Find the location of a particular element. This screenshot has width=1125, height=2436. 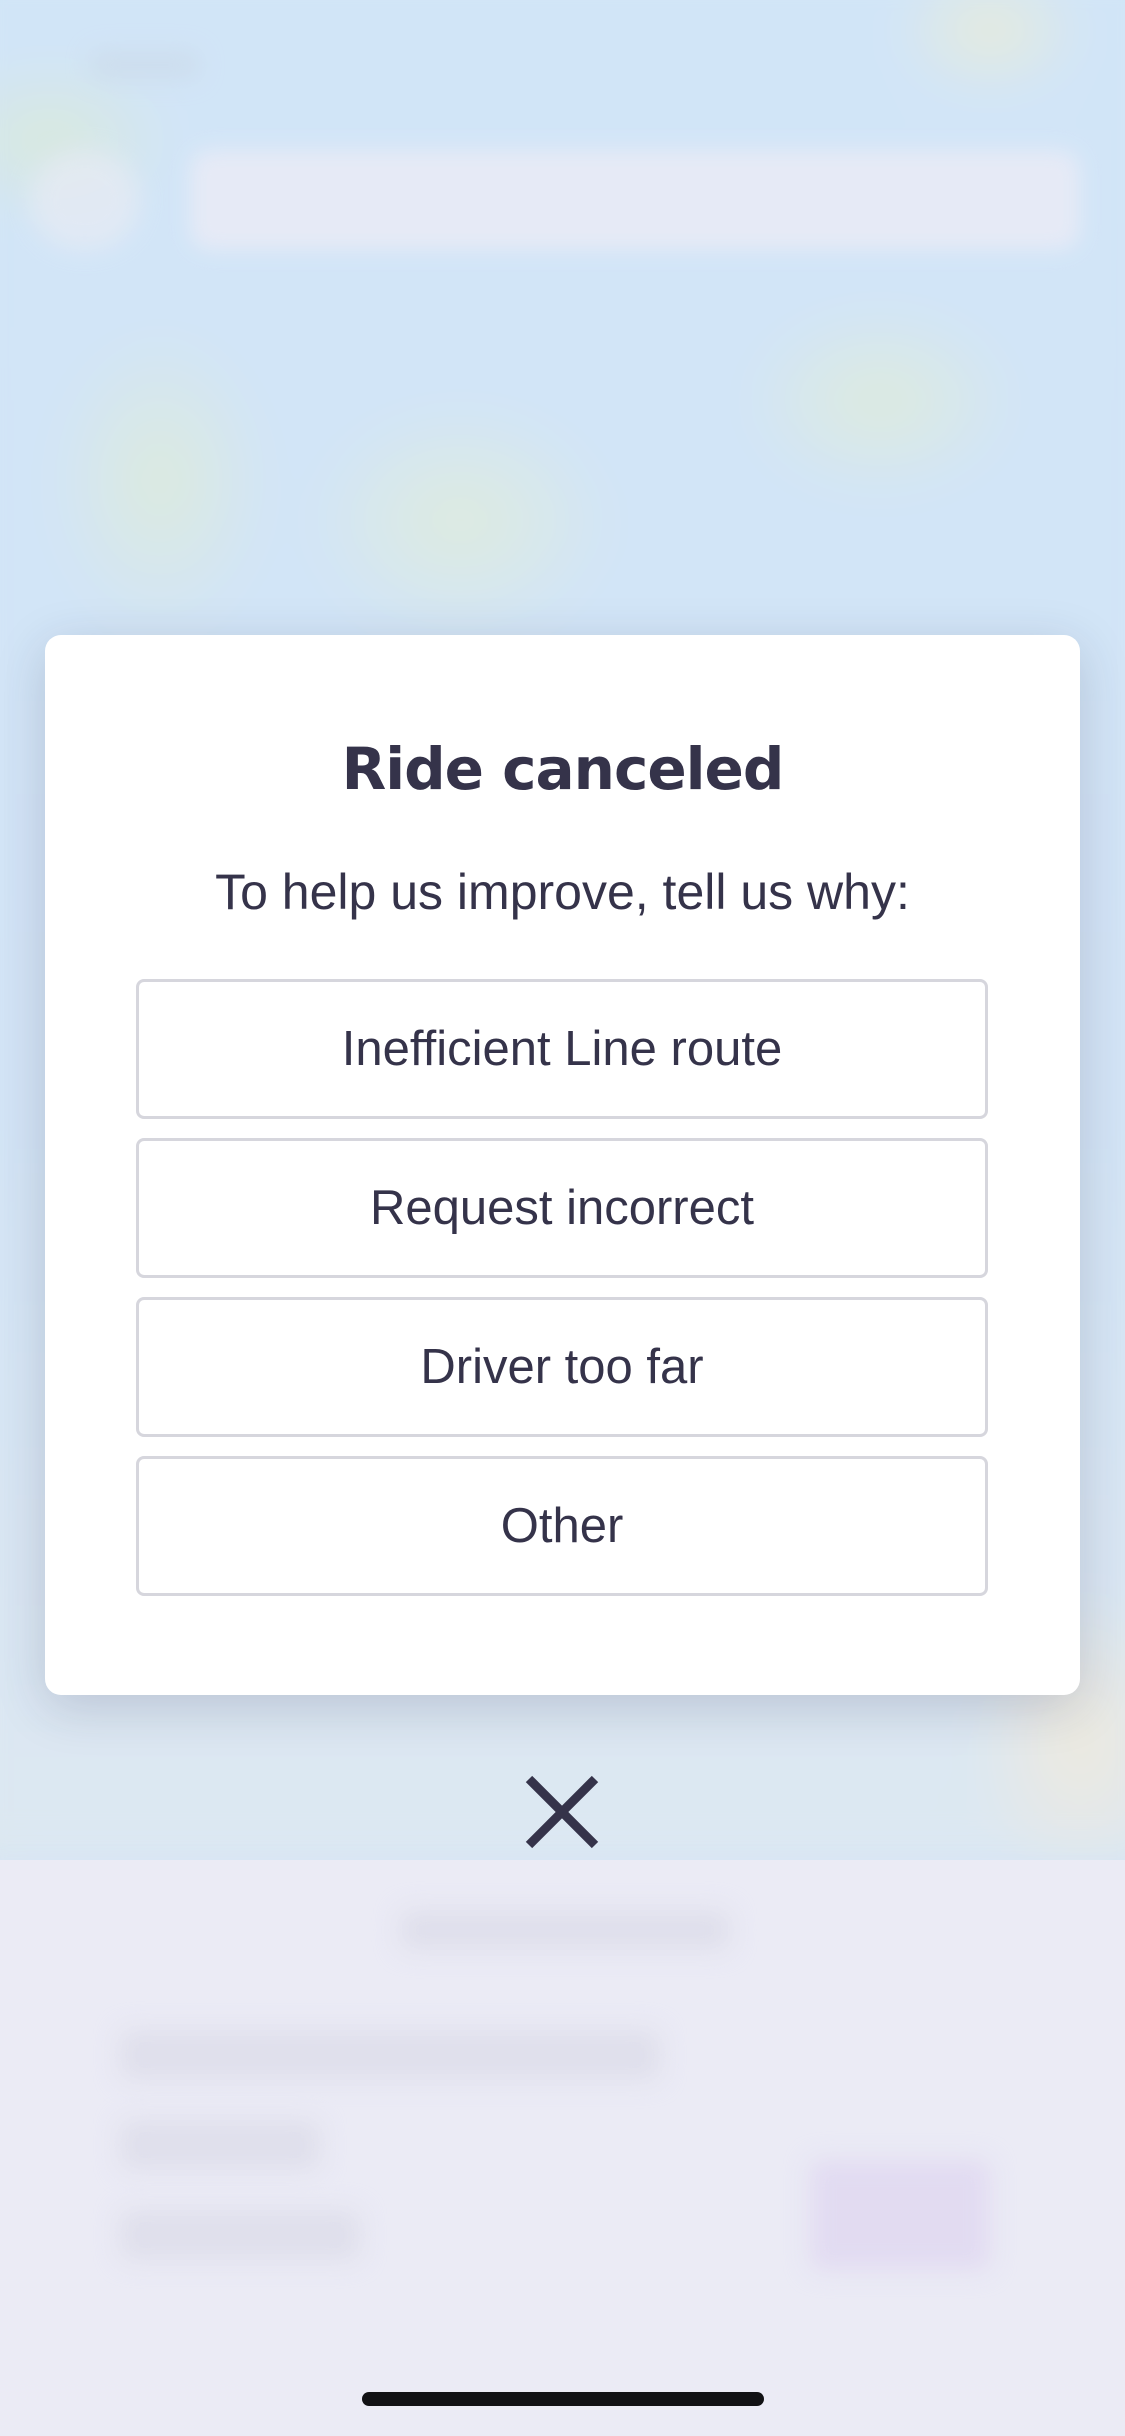

dialog-title: Ride canceled is located at coordinates (563, 769).